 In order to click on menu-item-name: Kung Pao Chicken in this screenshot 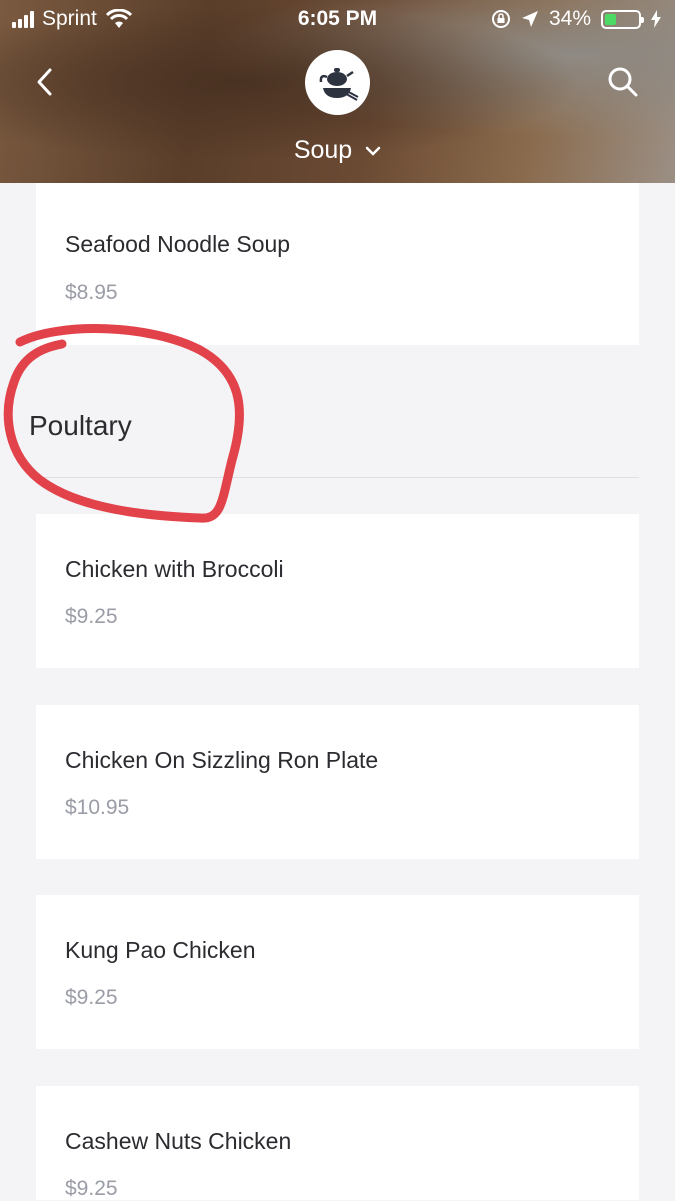, I will do `click(160, 950)`.